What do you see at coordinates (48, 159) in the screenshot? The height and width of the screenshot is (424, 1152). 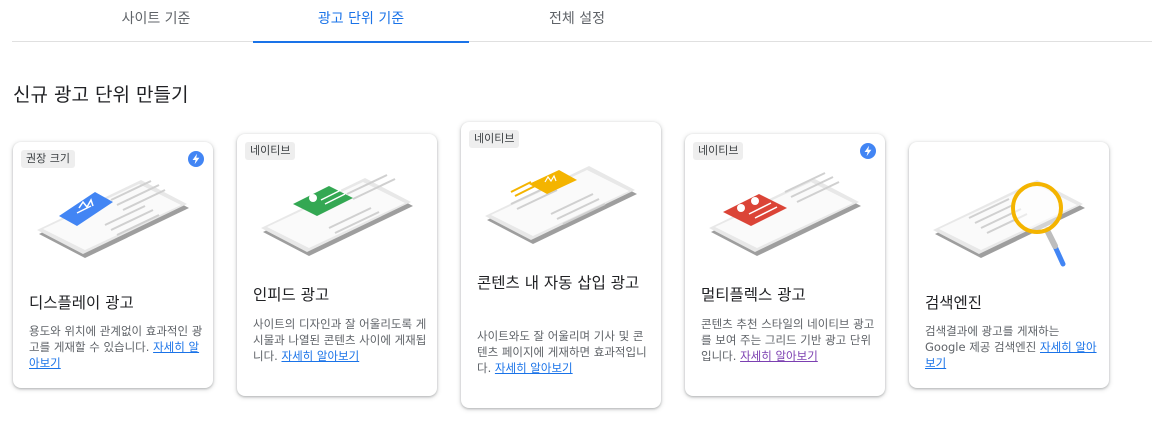 I see `badge-recommended-size: 권장 크기` at bounding box center [48, 159].